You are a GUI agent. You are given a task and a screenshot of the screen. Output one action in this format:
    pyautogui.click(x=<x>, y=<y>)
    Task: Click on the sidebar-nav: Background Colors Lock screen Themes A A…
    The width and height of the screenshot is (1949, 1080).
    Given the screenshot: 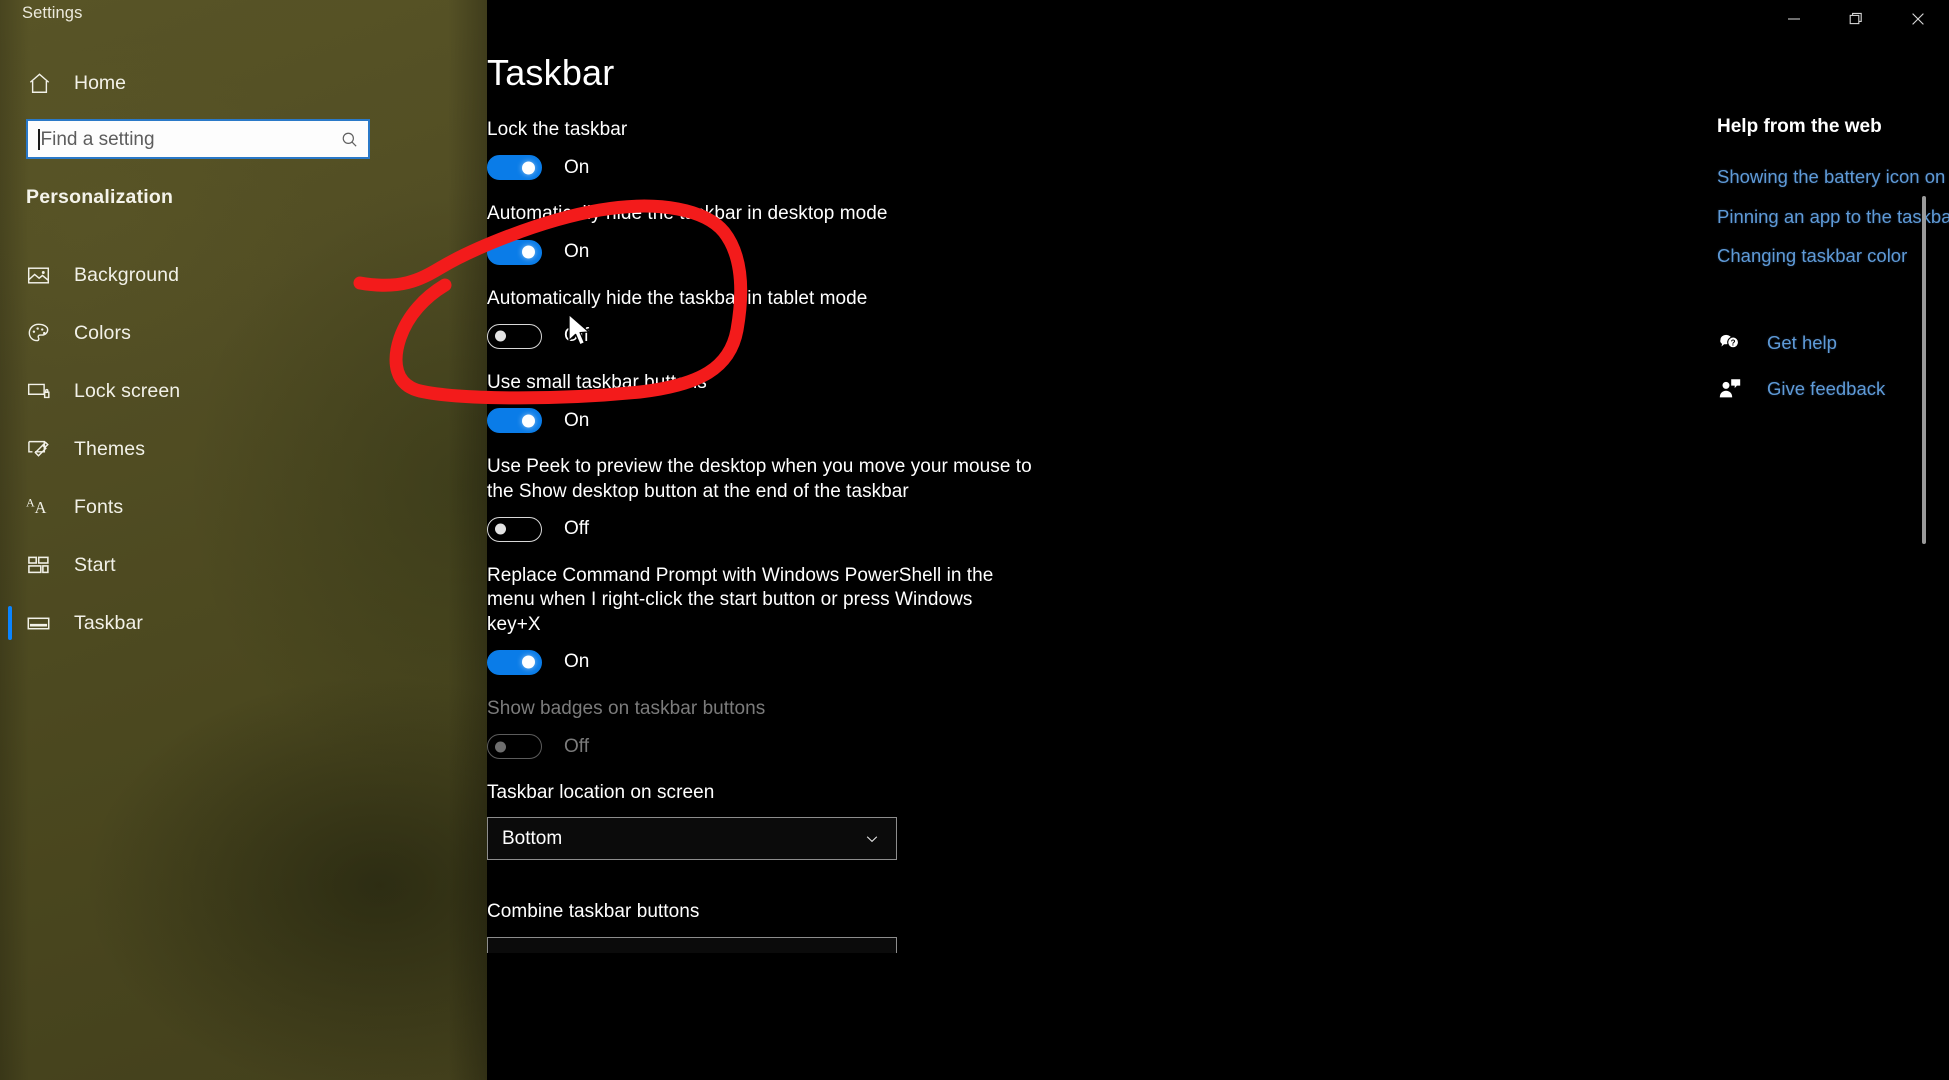 What is the action you would take?
    pyautogui.click(x=243, y=449)
    